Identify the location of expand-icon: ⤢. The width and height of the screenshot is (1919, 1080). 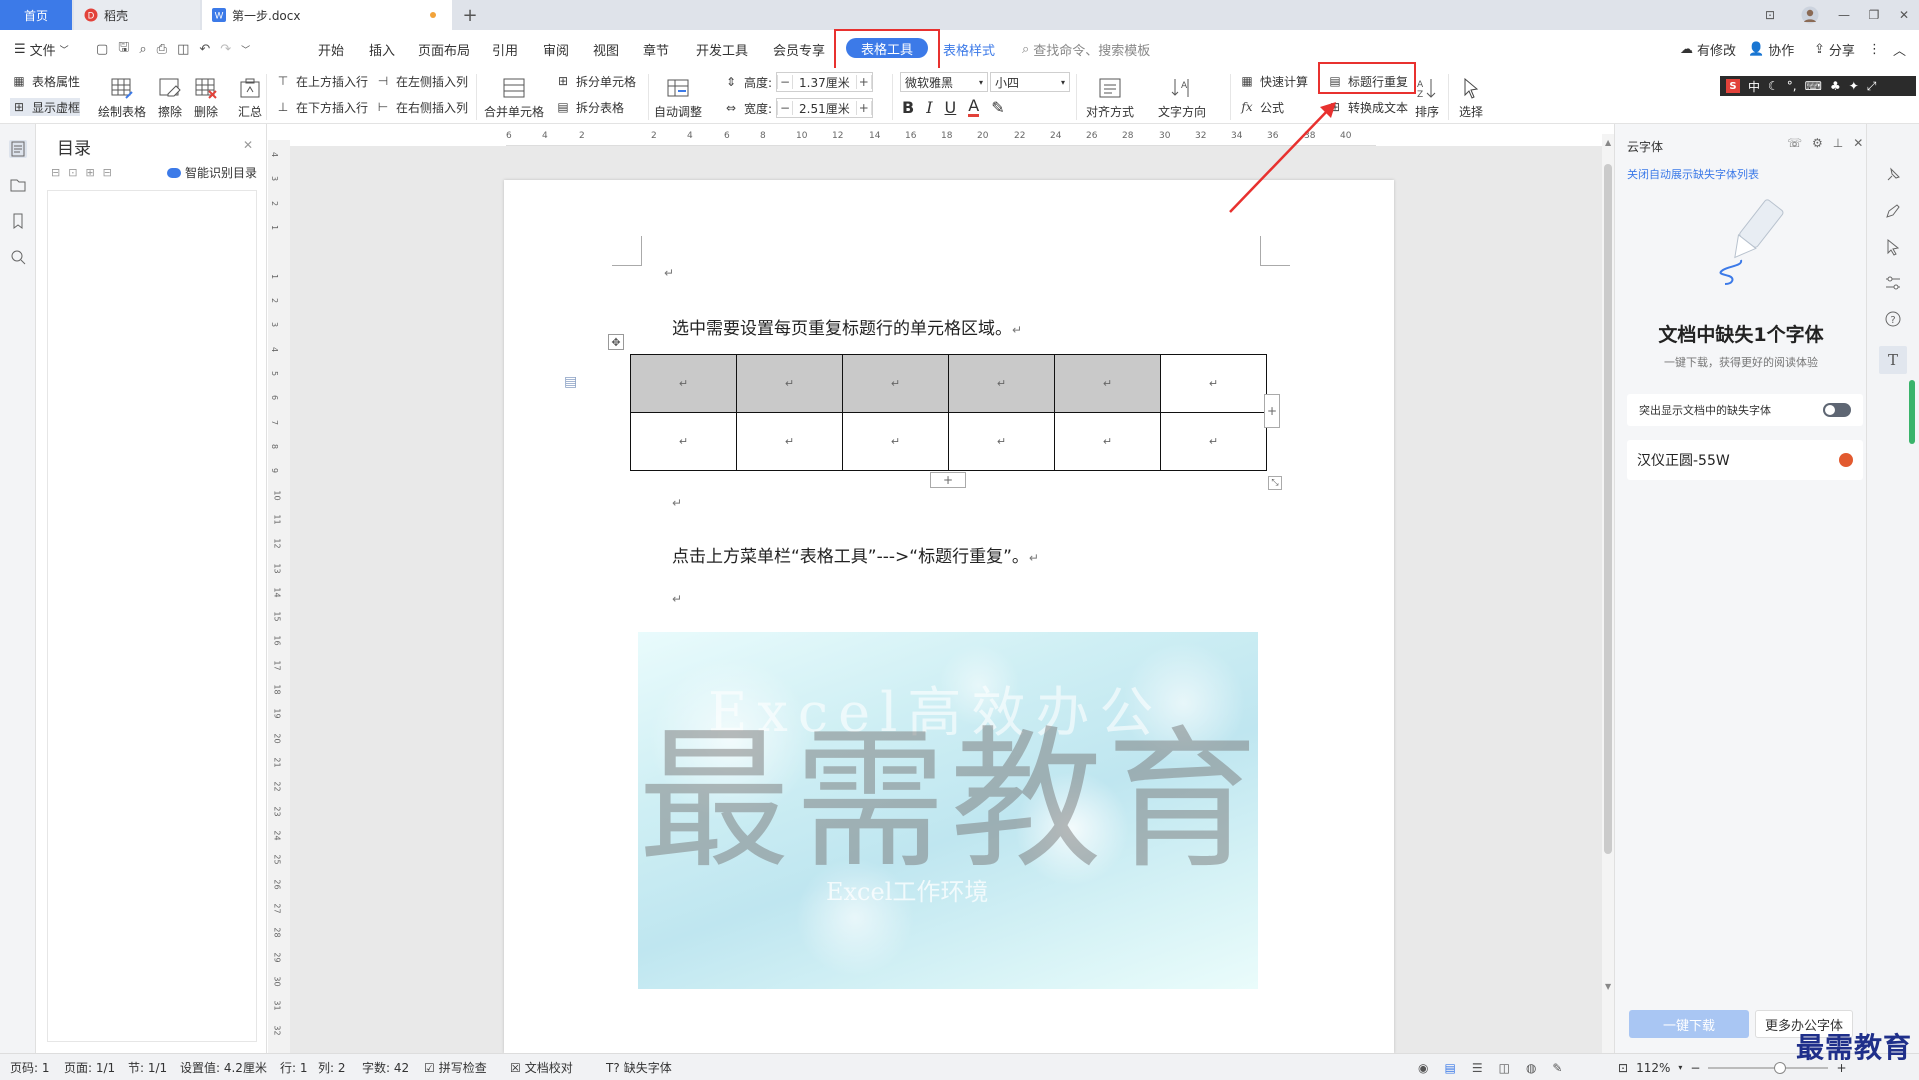
(1872, 86).